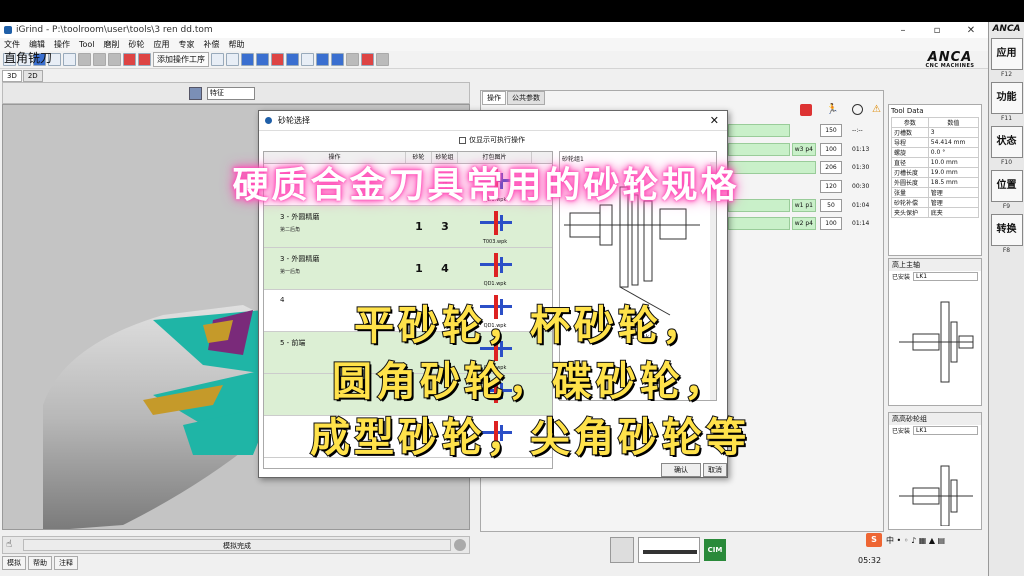 The image size is (1024, 576). What do you see at coordinates (857, 130) in the screenshot?
I see `row-time: --:--` at bounding box center [857, 130].